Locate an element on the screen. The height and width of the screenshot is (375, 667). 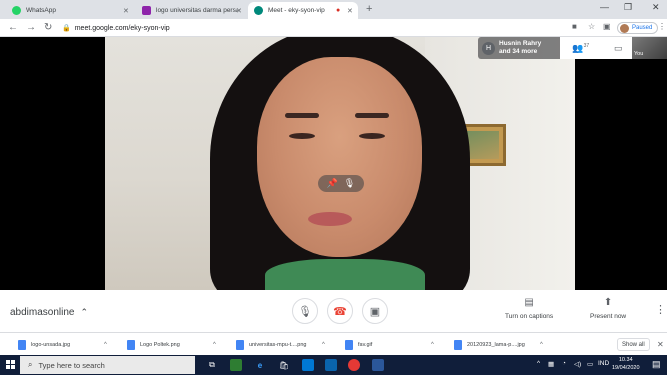
end-call-button: ☎ is located at coordinates (340, 311).